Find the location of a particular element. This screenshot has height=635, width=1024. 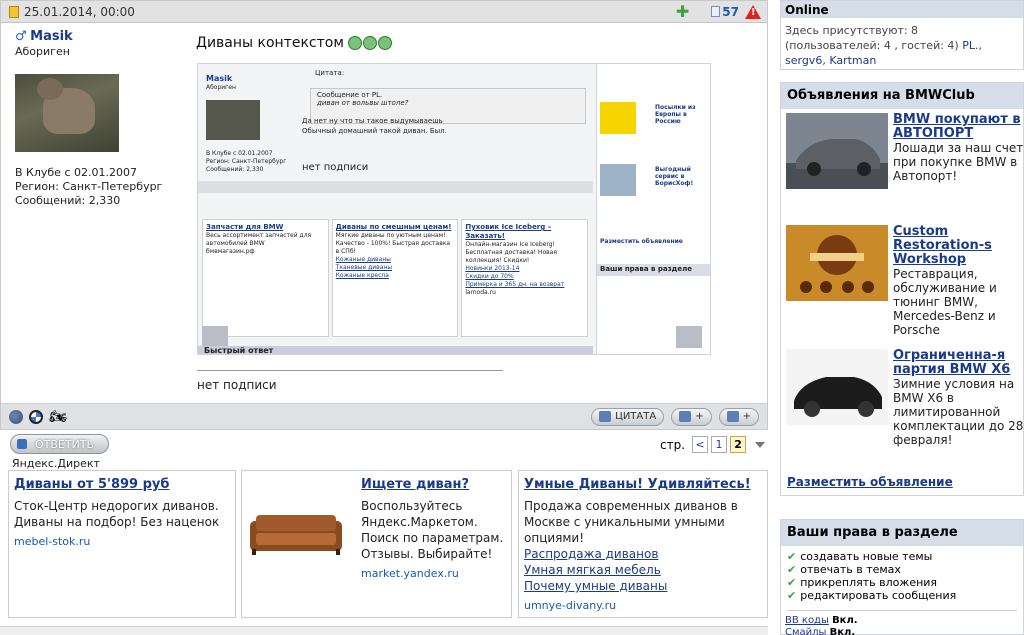

right-item-label: отвечать в темах is located at coordinates (850, 569).